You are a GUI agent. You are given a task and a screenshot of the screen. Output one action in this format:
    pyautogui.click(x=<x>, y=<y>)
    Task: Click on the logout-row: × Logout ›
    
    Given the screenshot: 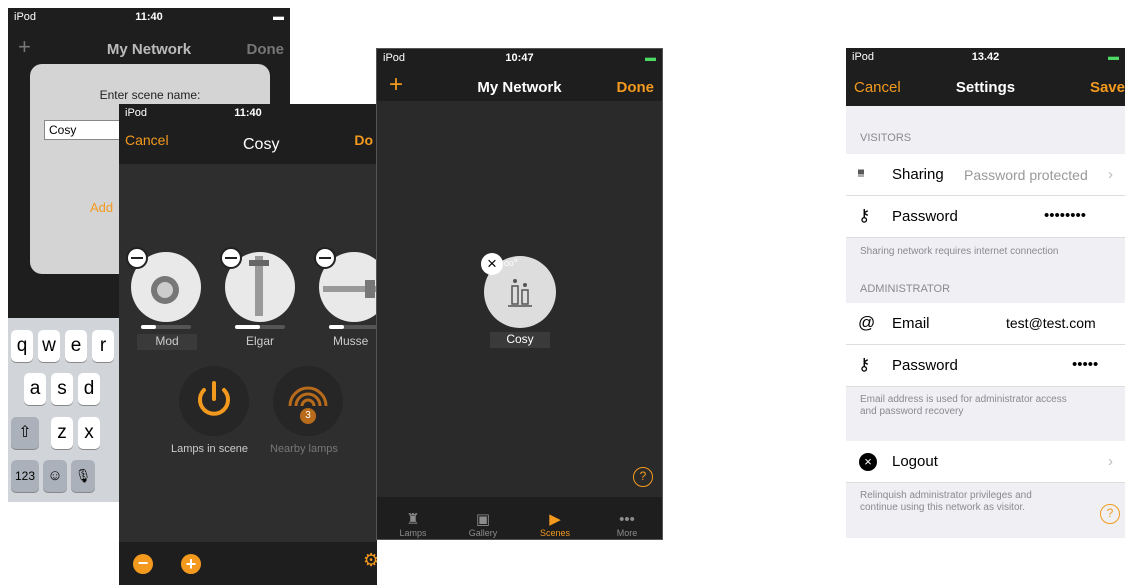 What is the action you would take?
    pyautogui.click(x=985, y=462)
    